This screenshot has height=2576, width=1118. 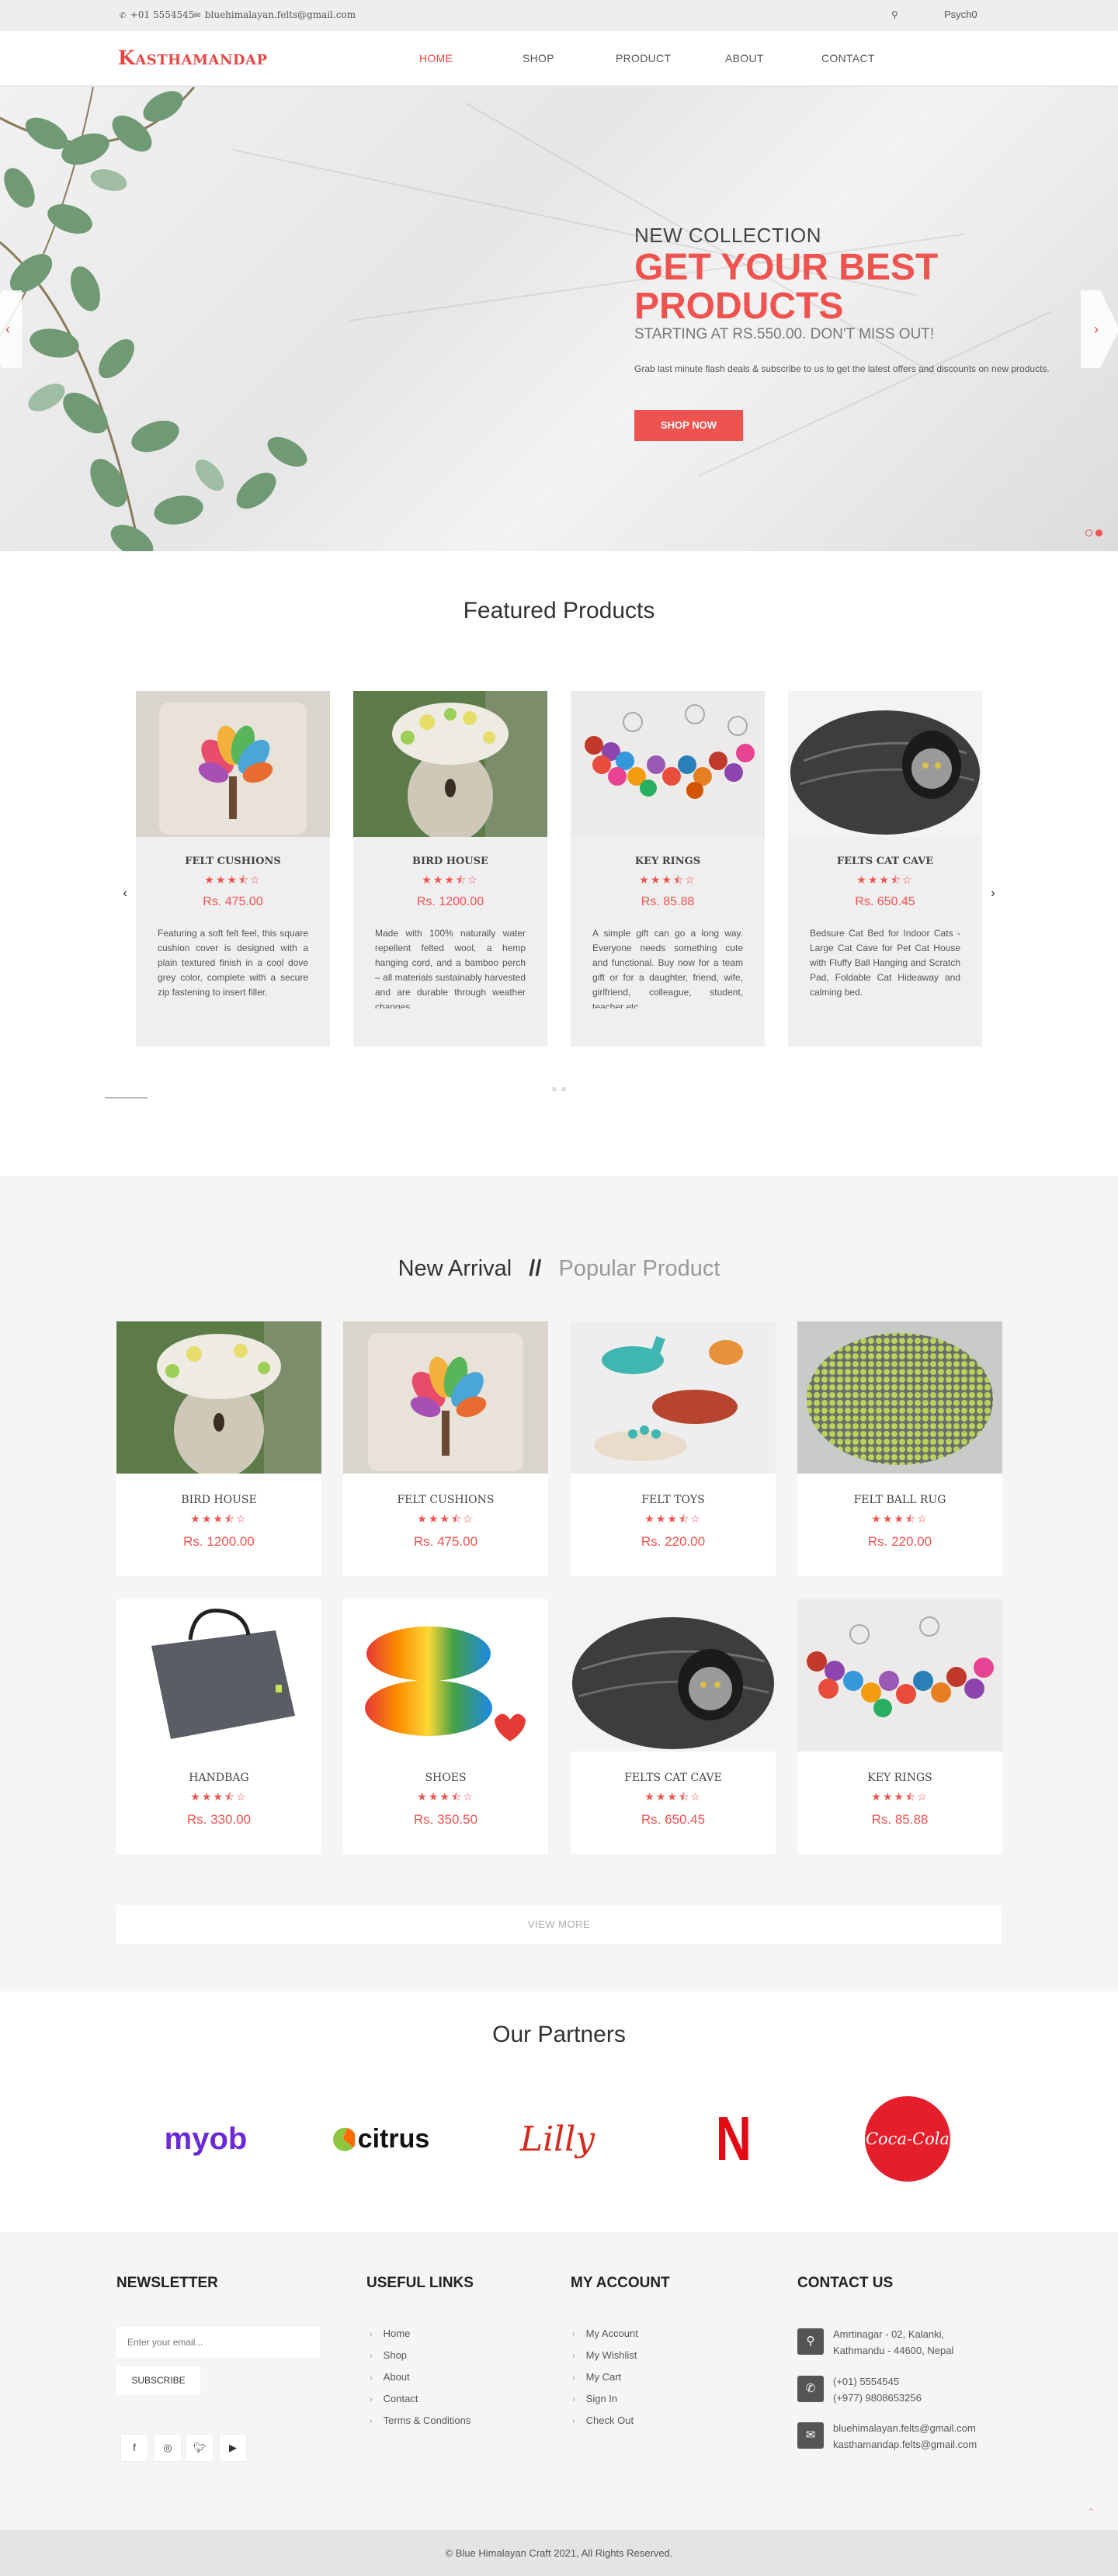 What do you see at coordinates (206, 2139) in the screenshot?
I see `partner-logo-myob: myob` at bounding box center [206, 2139].